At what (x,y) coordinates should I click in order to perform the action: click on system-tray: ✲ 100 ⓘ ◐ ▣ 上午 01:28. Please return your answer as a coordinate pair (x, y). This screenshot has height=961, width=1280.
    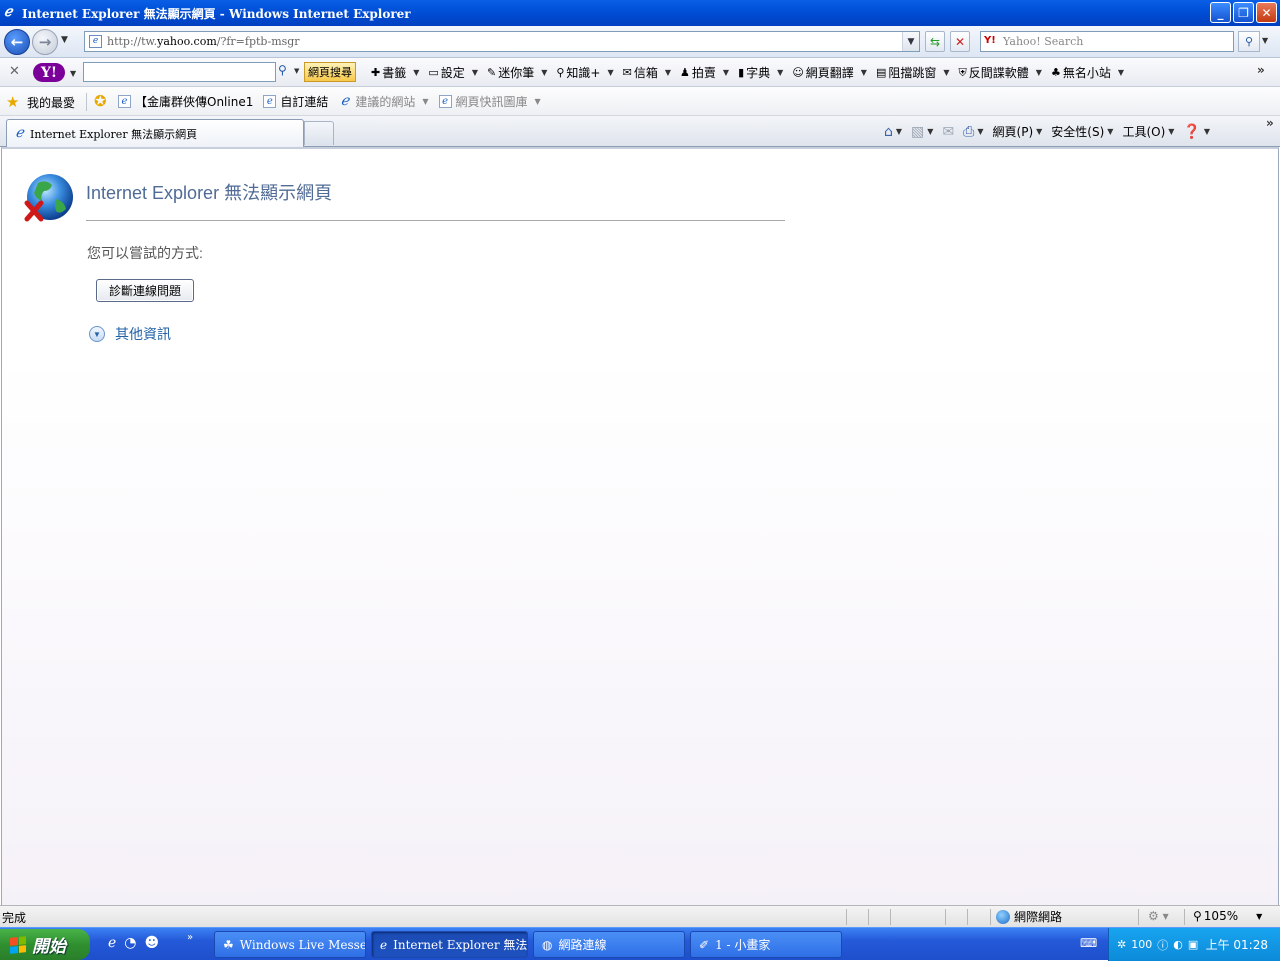
    Looking at the image, I should click on (1194, 944).